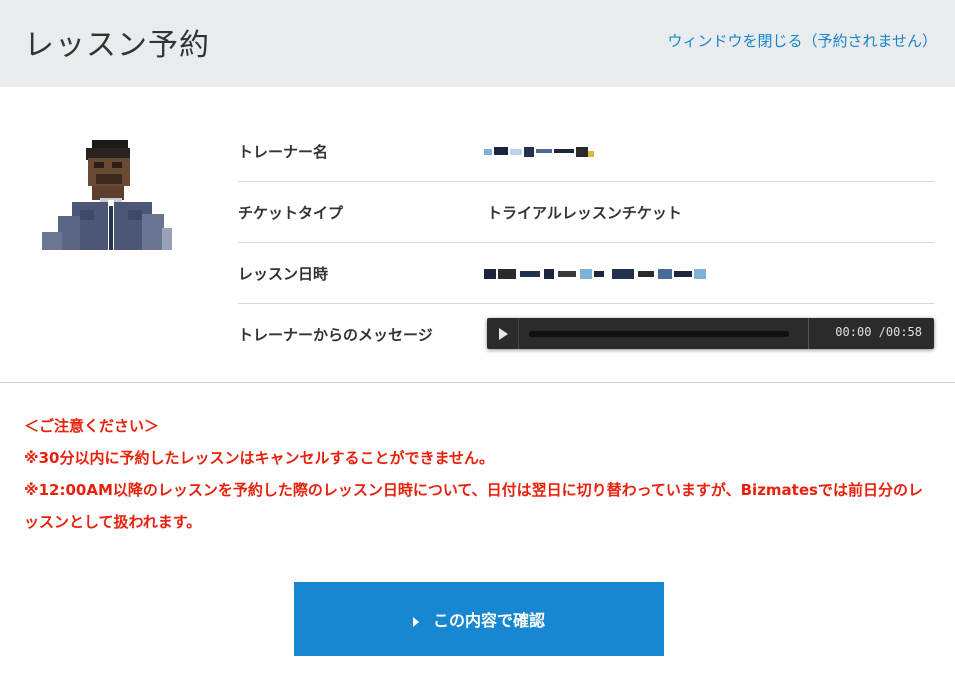  I want to click on audio-current-time: 00:00, so click(853, 332).